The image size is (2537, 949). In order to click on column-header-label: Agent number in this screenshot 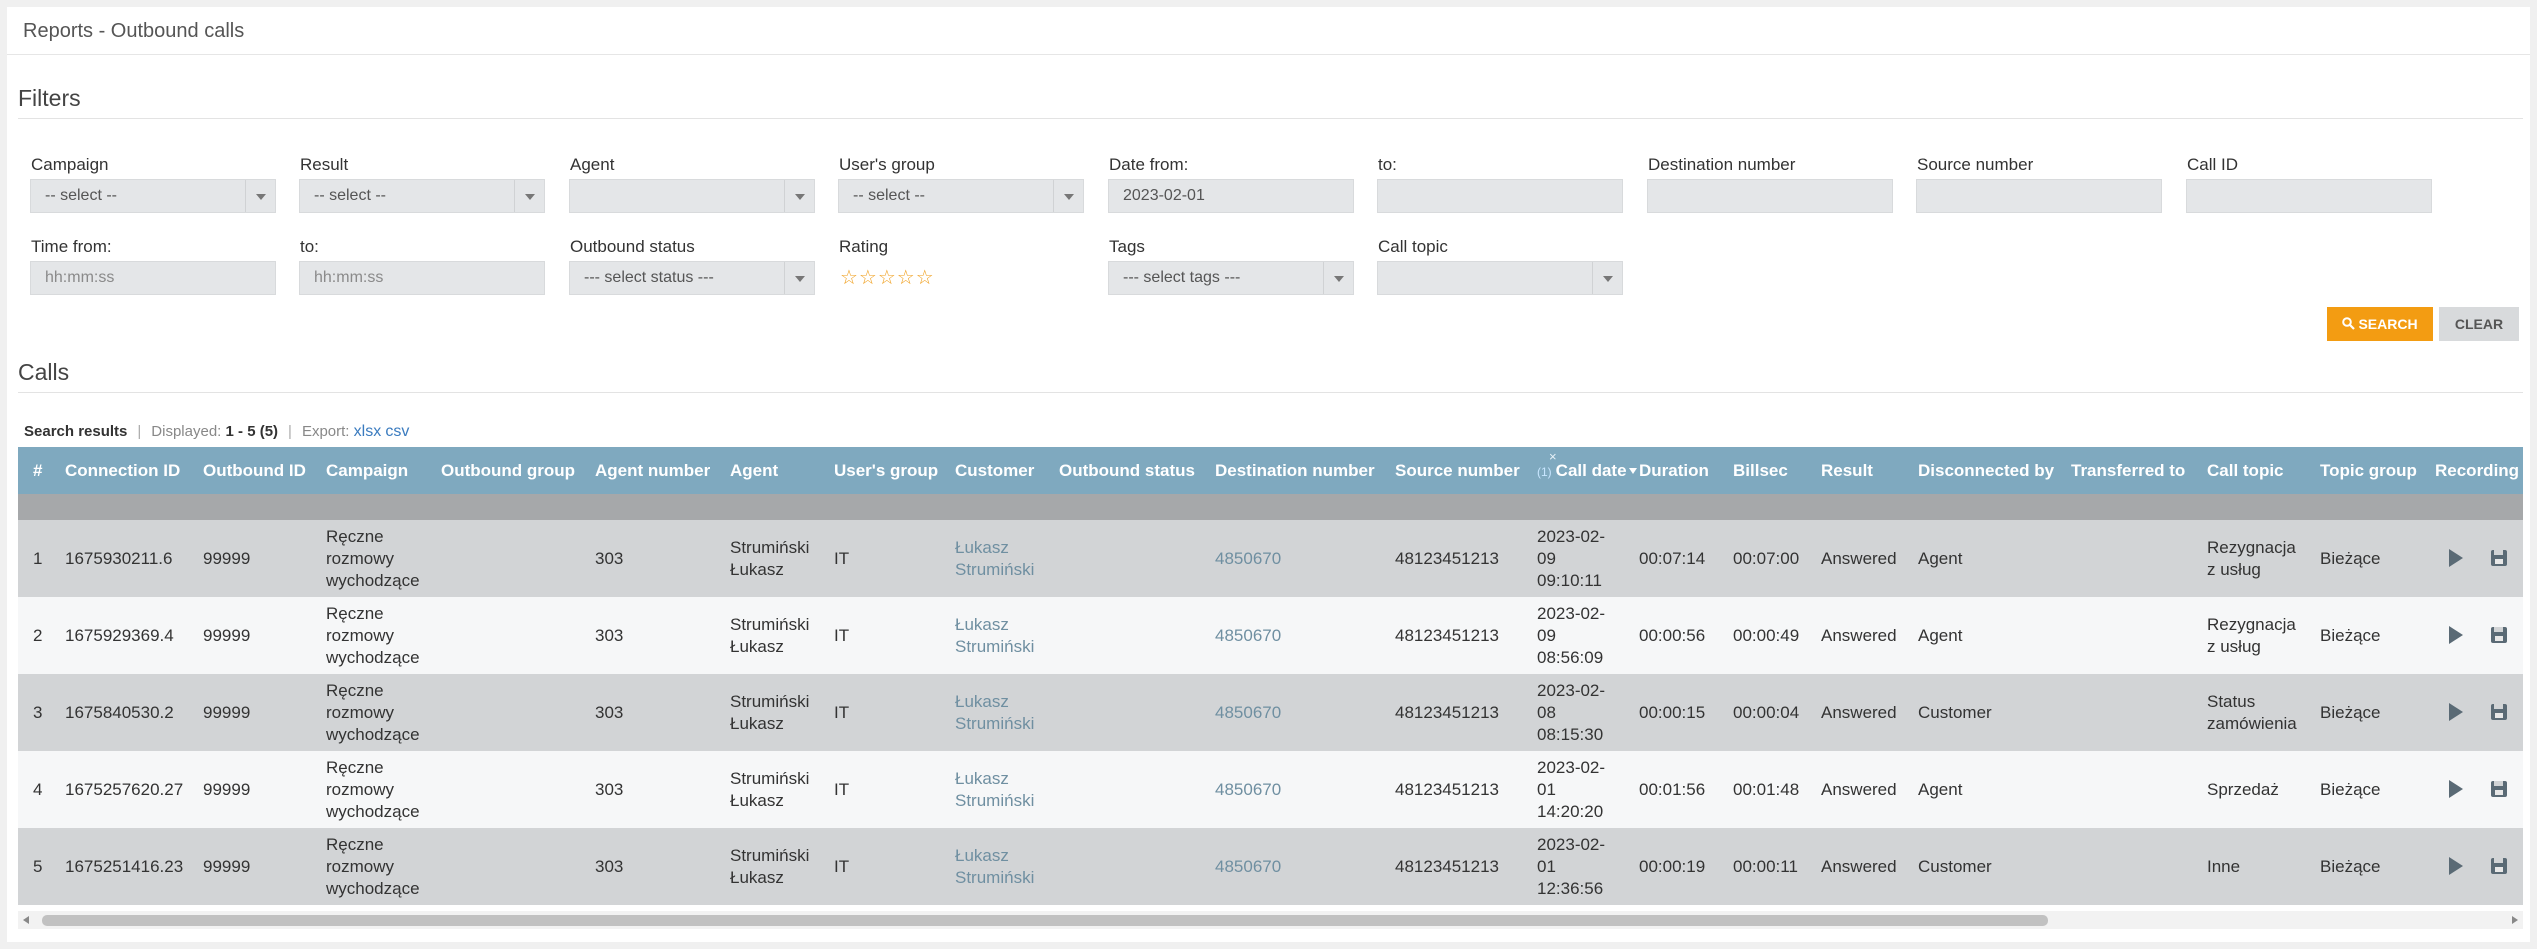, I will do `click(653, 470)`.